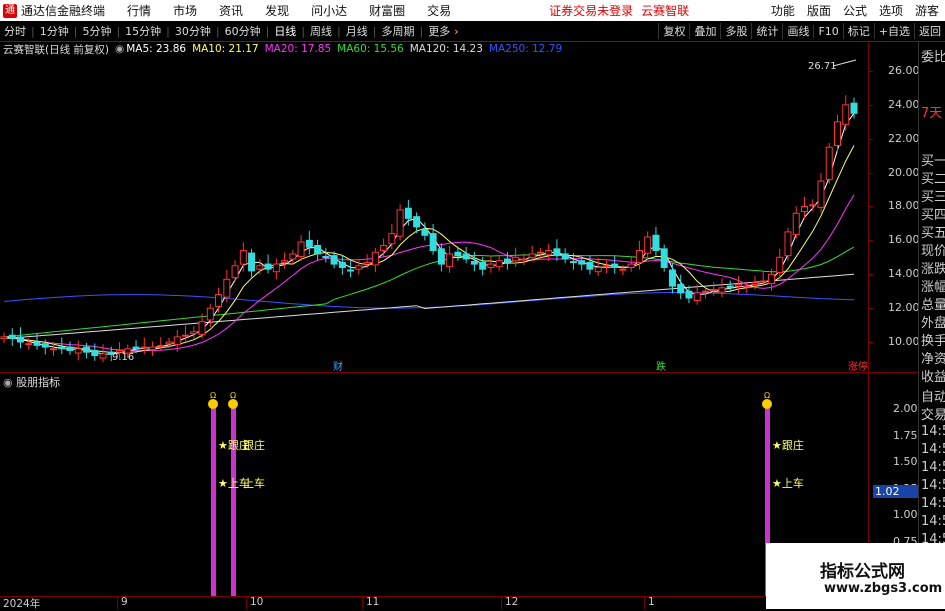 This screenshot has width=945, height=611. What do you see at coordinates (329, 10) in the screenshot?
I see `menu-ask: 问小达` at bounding box center [329, 10].